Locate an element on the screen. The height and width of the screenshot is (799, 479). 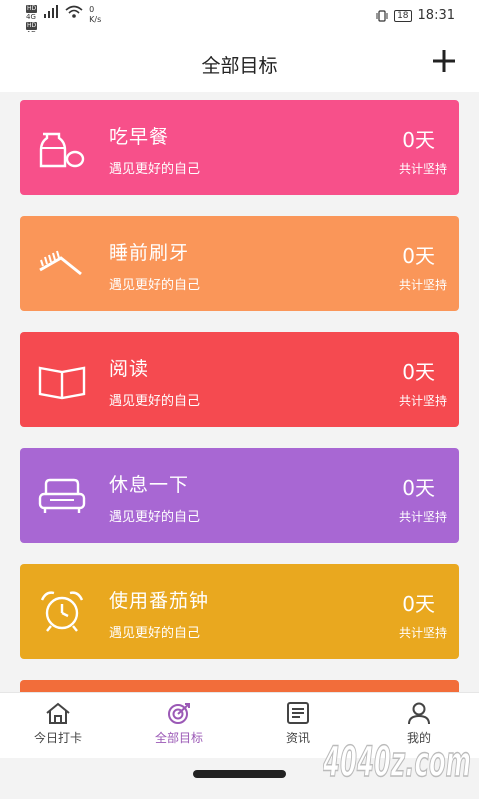
wifi-icon is located at coordinates (74, 11).